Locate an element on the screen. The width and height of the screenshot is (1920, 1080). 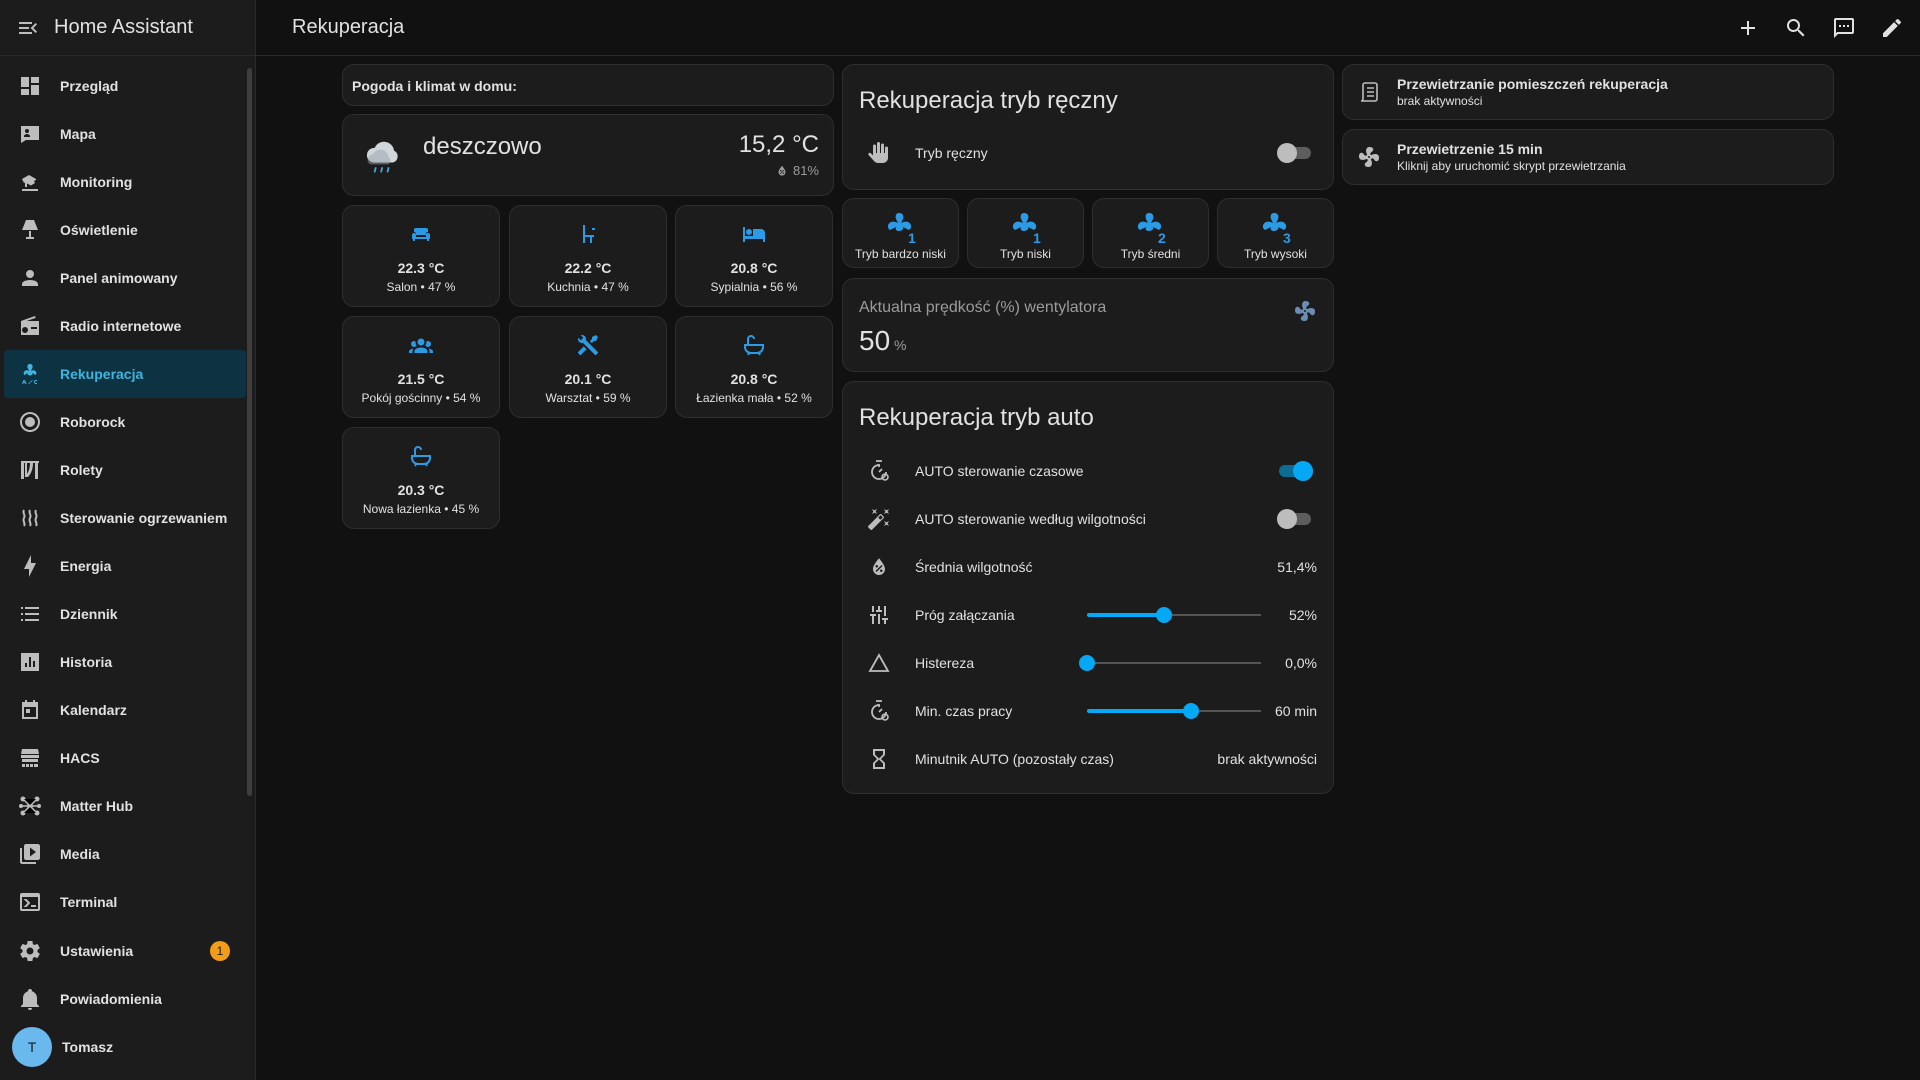
tools-icon is located at coordinates (588, 345).